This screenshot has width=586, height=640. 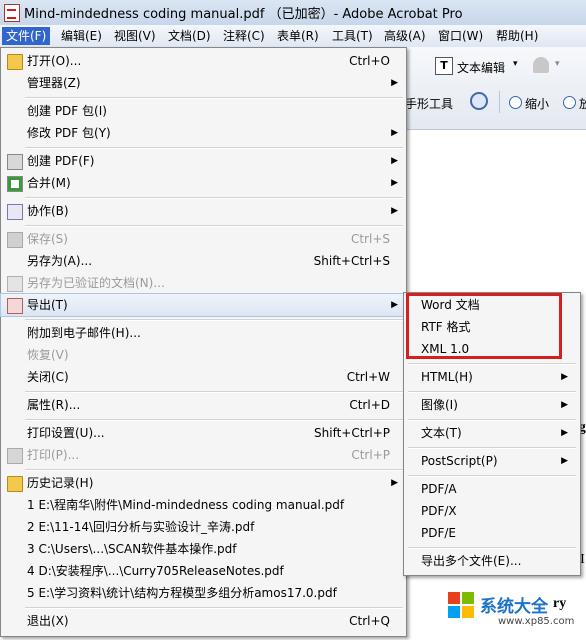 What do you see at coordinates (135, 36) in the screenshot?
I see `menu-view: 视图(V)` at bounding box center [135, 36].